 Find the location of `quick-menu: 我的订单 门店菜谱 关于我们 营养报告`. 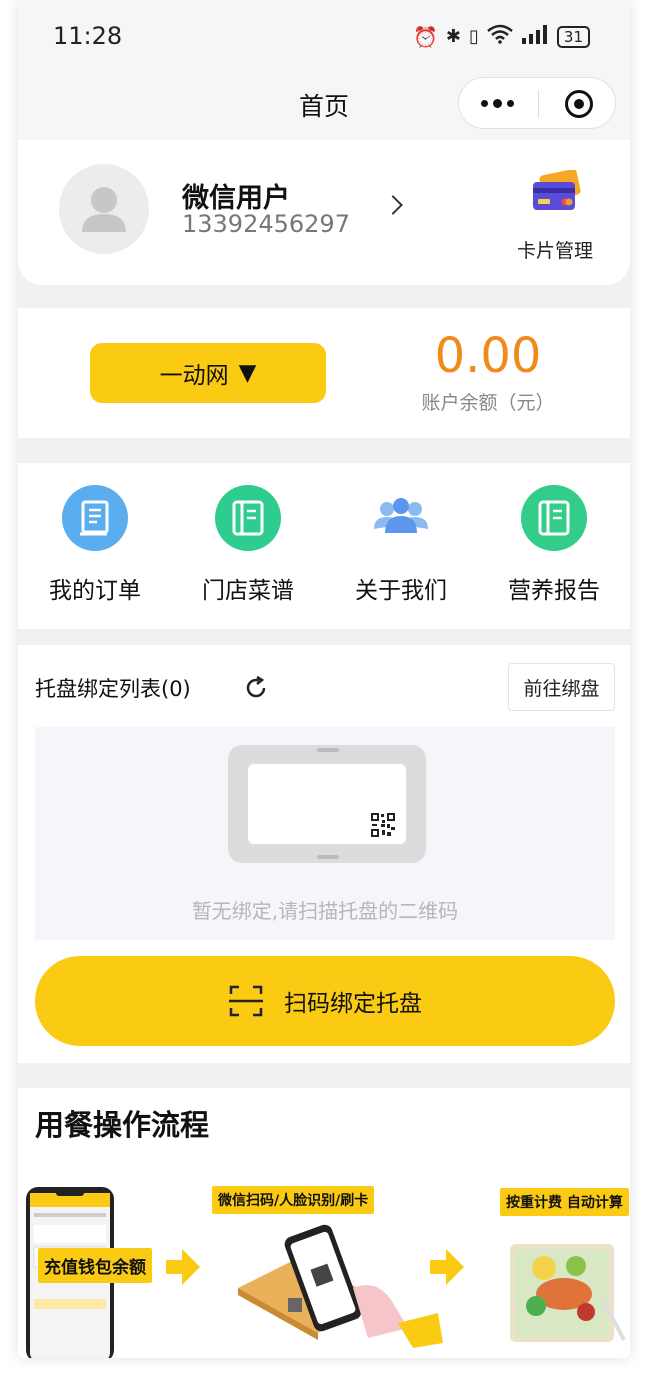

quick-menu: 我的订单 门店菜谱 关于我们 营养报告 is located at coordinates (324, 546).